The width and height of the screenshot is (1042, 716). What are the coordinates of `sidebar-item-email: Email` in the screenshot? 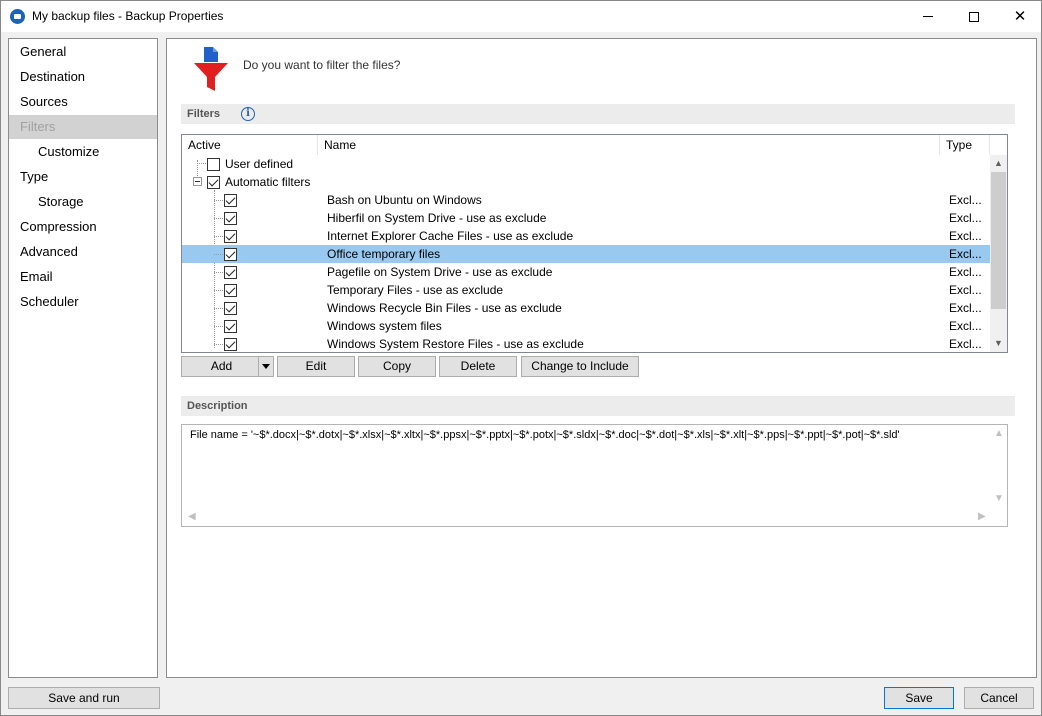 It's located at (83, 277).